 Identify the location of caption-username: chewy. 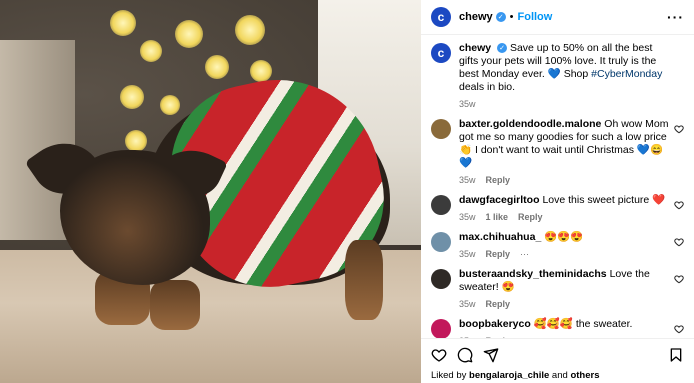
(475, 48).